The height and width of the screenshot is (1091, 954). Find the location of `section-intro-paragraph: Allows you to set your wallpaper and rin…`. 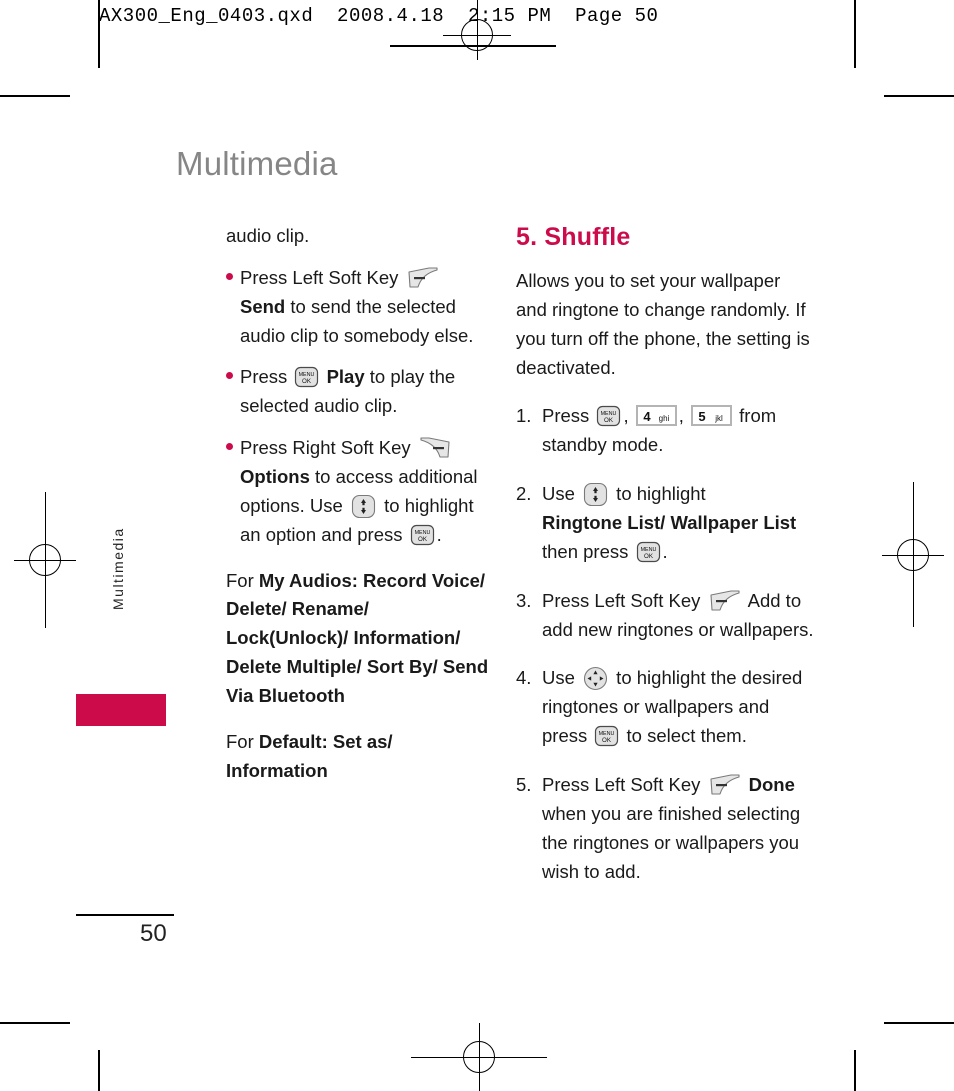

section-intro-paragraph: Allows you to set your wallpaper and rin… is located at coordinates (663, 324).